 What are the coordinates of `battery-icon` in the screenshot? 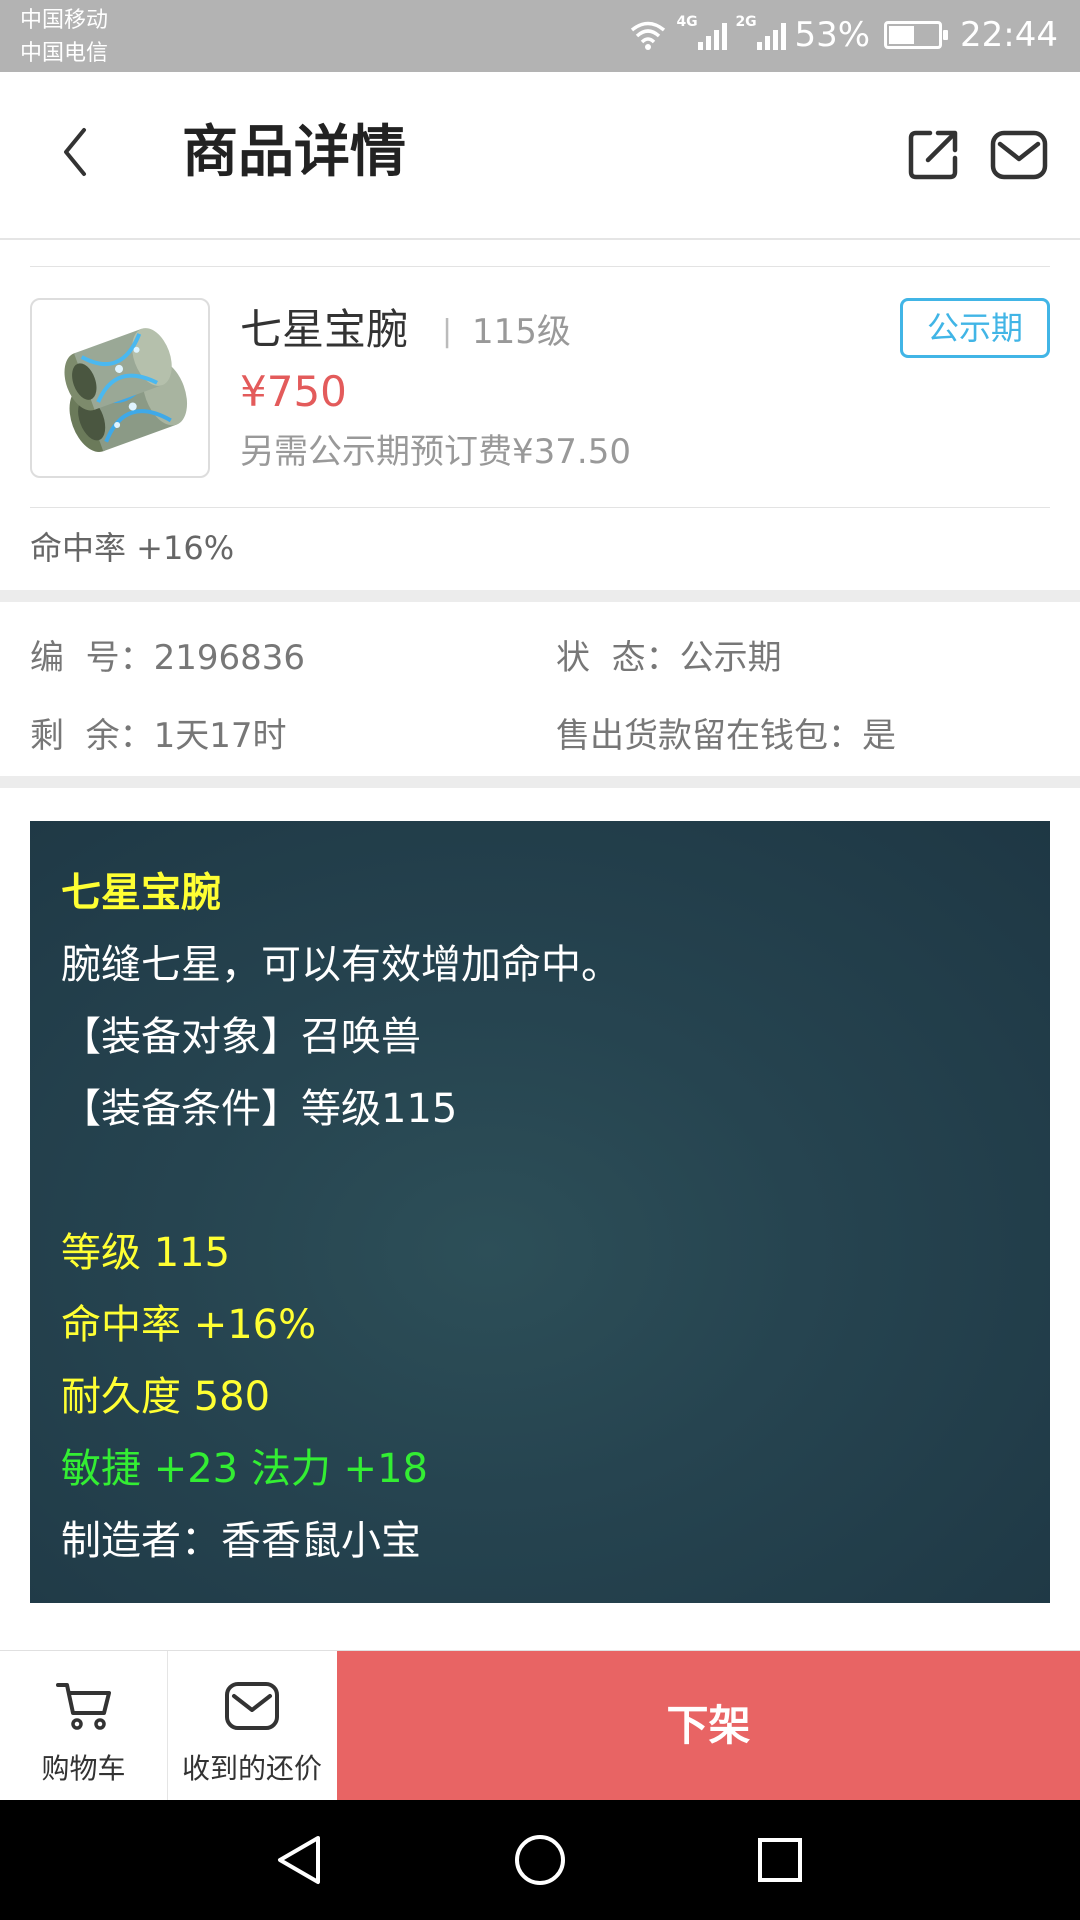 It's located at (916, 35).